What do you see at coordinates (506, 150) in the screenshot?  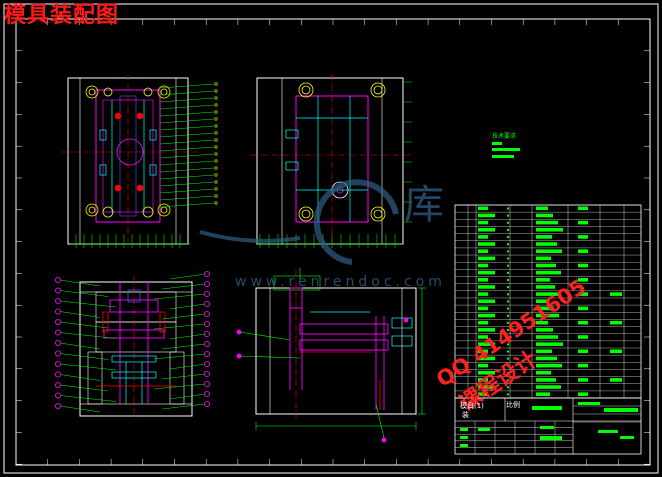 I see `tech-notes` at bounding box center [506, 150].